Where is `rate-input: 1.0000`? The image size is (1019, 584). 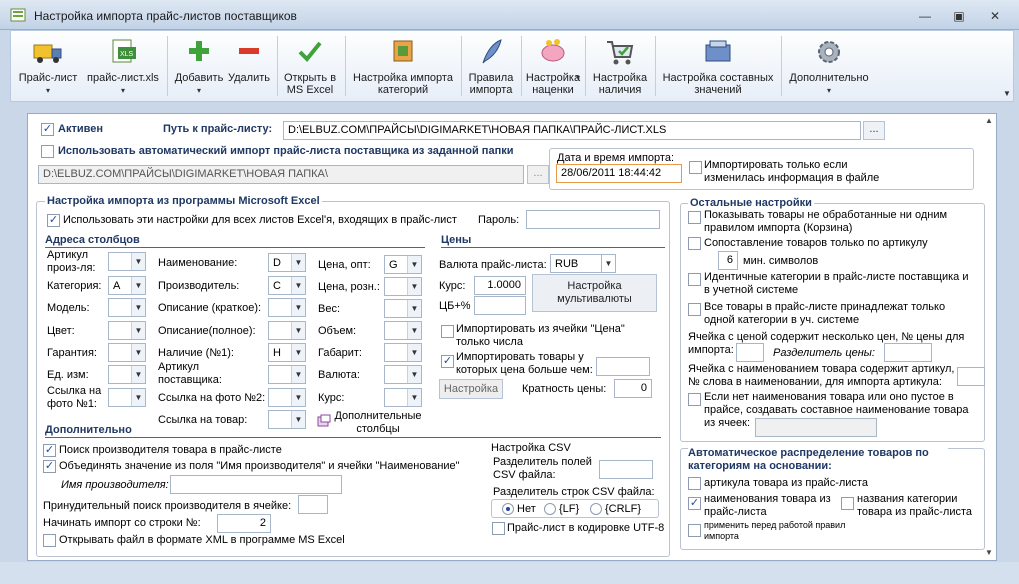 rate-input: 1.0000 is located at coordinates (500, 285).